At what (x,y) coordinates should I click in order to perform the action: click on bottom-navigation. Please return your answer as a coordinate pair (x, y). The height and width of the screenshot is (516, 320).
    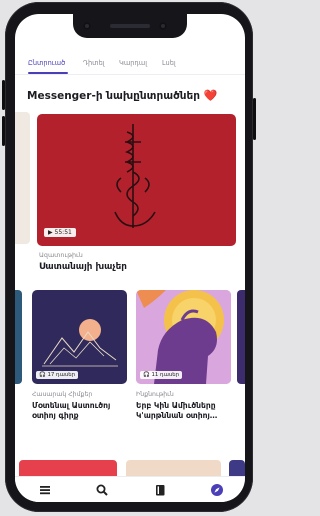
    Looking at the image, I should click on (130, 489).